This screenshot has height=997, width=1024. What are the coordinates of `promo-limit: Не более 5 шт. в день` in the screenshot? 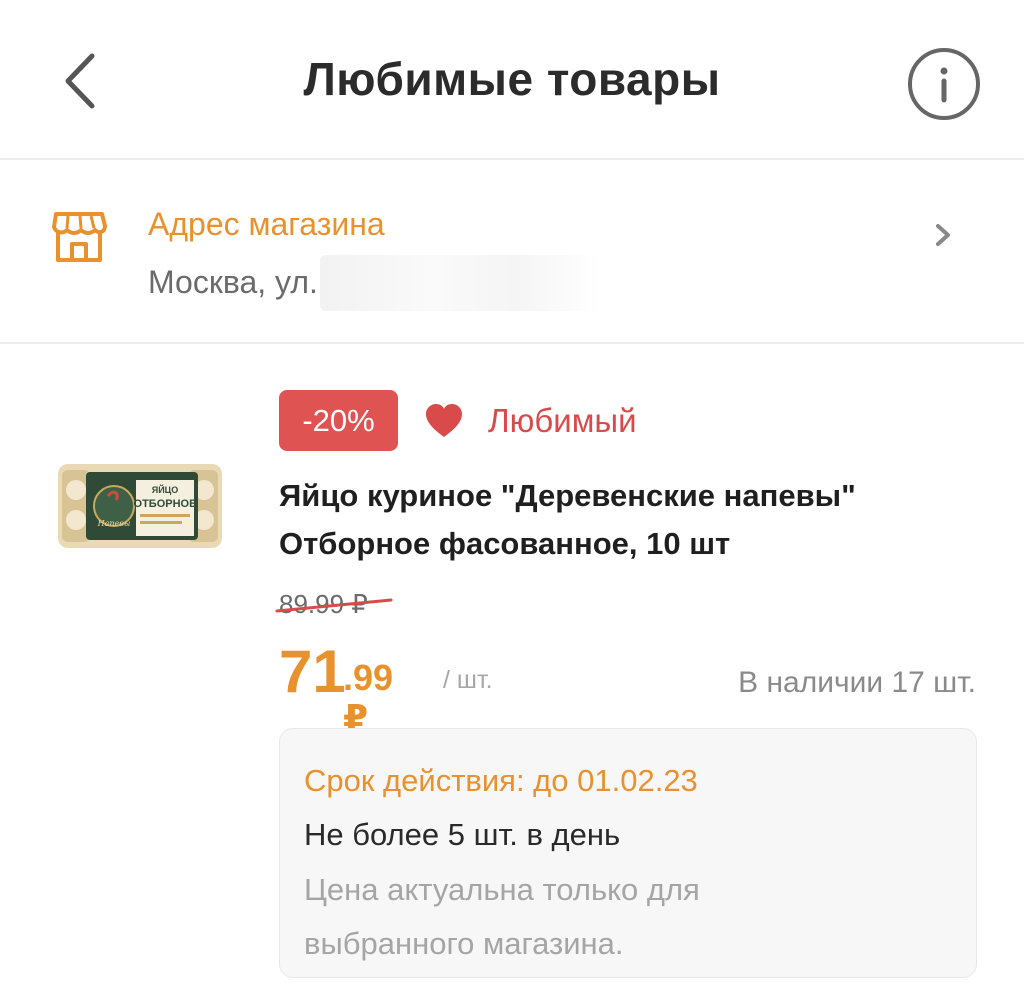 It's located at (462, 834).